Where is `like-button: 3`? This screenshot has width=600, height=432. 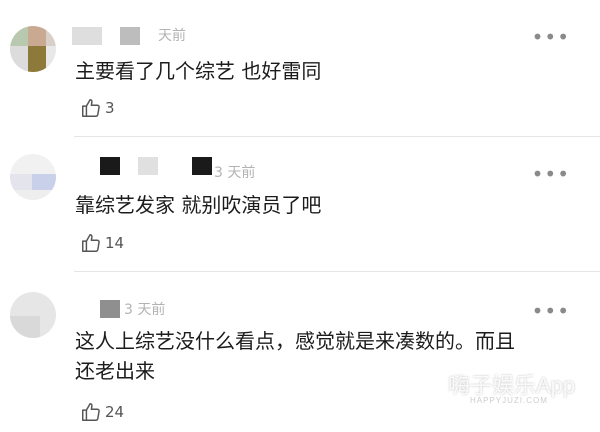
like-button: 3 is located at coordinates (97, 108).